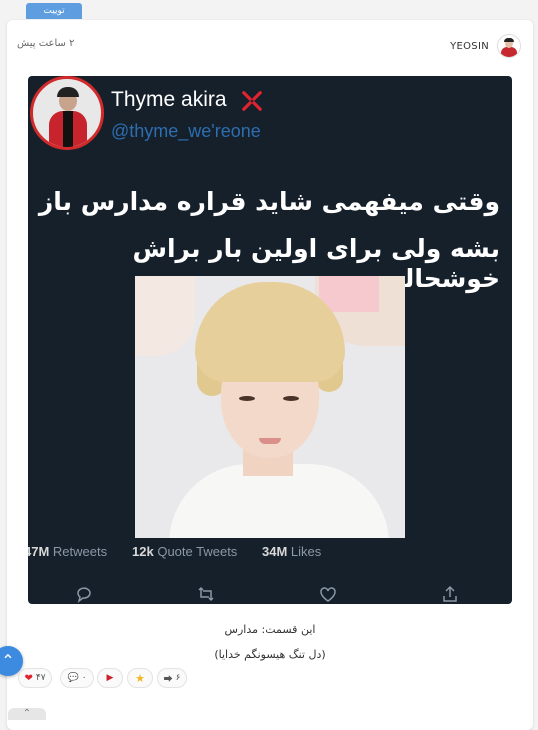 Image resolution: width=538 pixels, height=730 pixels. I want to click on post-type-tag: توییت, so click(54, 11).